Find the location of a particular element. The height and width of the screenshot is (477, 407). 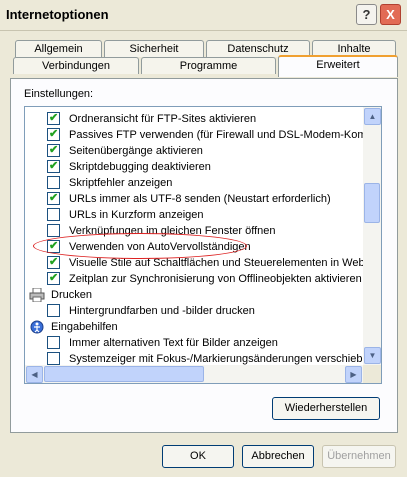

horizontal-scrollbar: ◀ ▶ is located at coordinates (194, 374).